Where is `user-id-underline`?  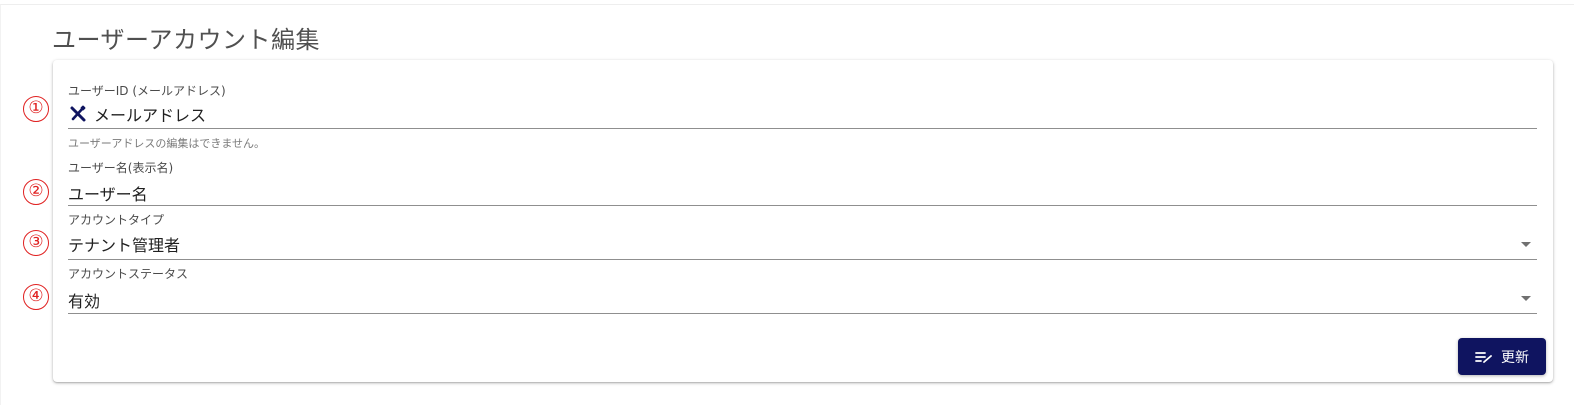
user-id-underline is located at coordinates (802, 128).